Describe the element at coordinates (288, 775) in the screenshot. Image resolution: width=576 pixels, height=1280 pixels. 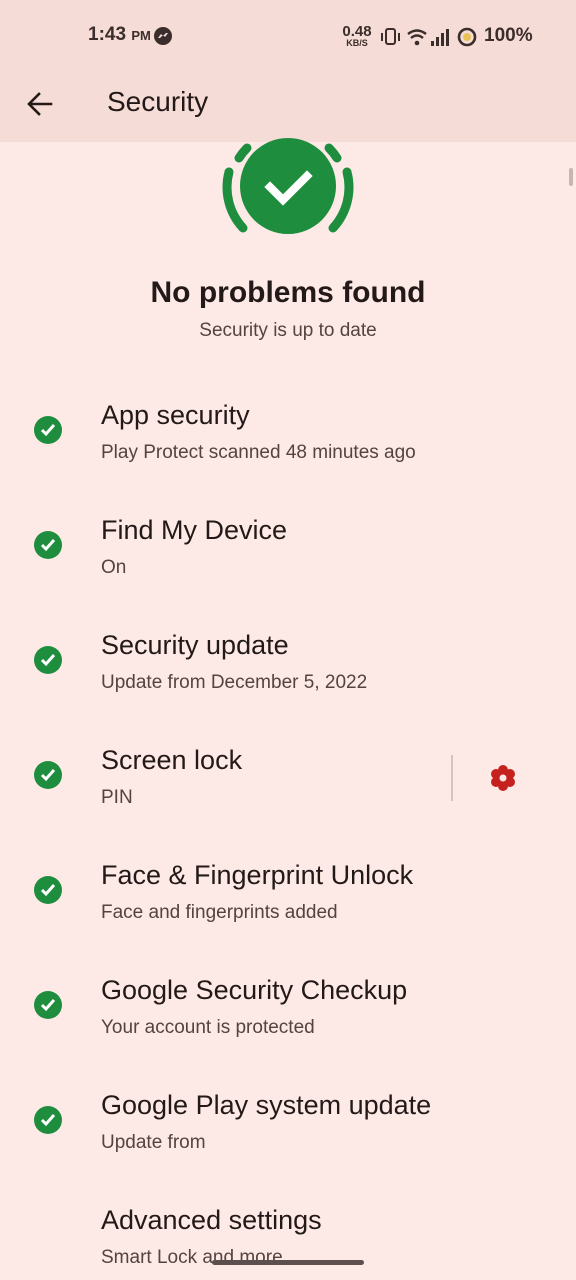
I see `list-item-screen-lock: Screen lock PIN` at that location.